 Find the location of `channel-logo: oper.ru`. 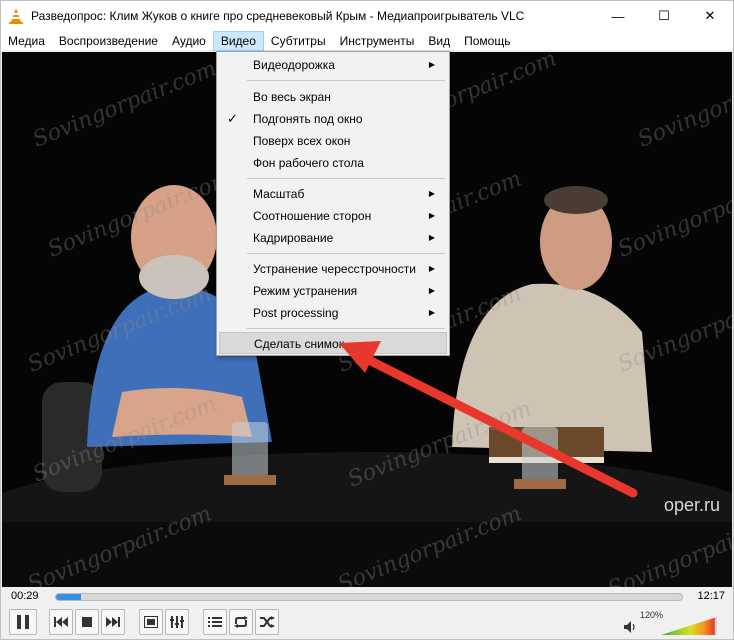

channel-logo: oper.ru is located at coordinates (691, 505).